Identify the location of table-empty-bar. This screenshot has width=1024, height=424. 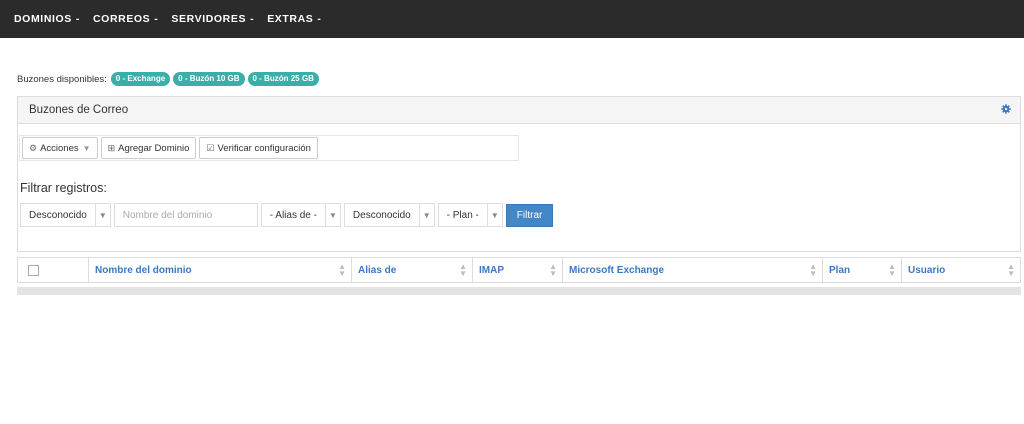
(519, 291).